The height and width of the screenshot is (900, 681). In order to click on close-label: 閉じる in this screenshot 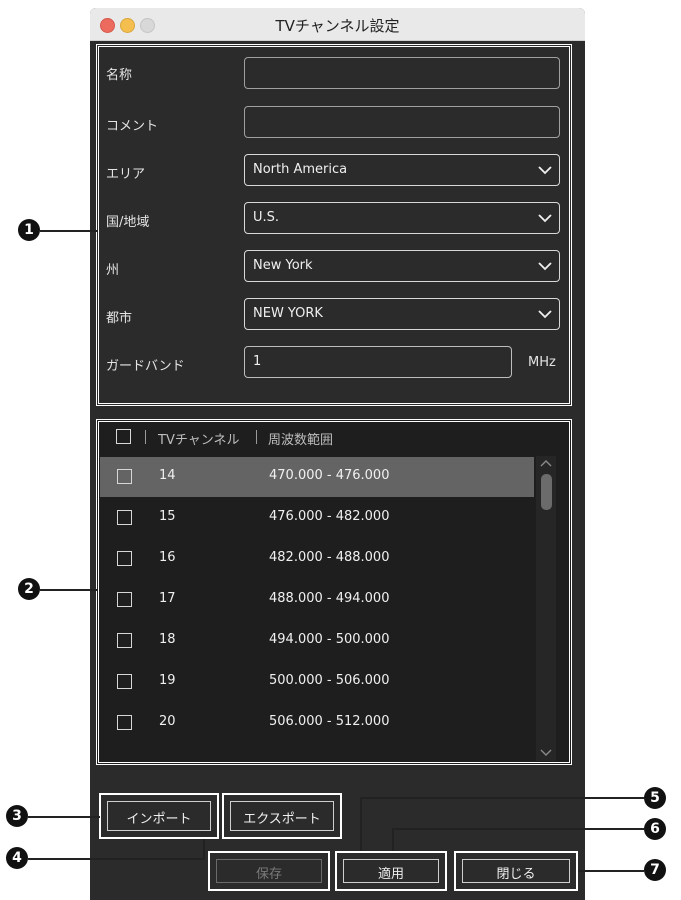, I will do `click(516, 874)`.